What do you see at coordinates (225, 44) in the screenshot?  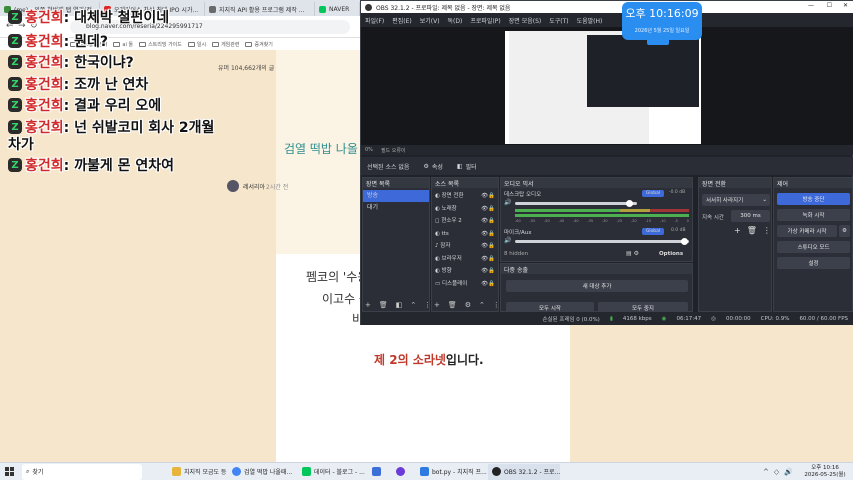 I see `bookmark-item: 게임관련` at bounding box center [225, 44].